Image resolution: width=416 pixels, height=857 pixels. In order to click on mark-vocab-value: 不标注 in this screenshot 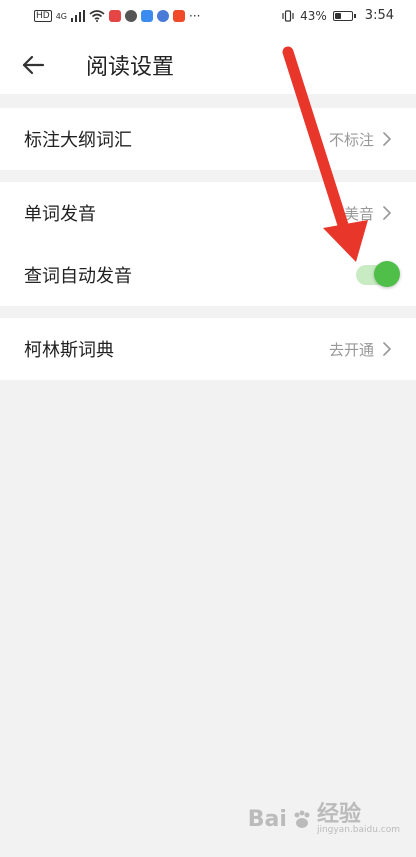, I will do `click(351, 139)`.